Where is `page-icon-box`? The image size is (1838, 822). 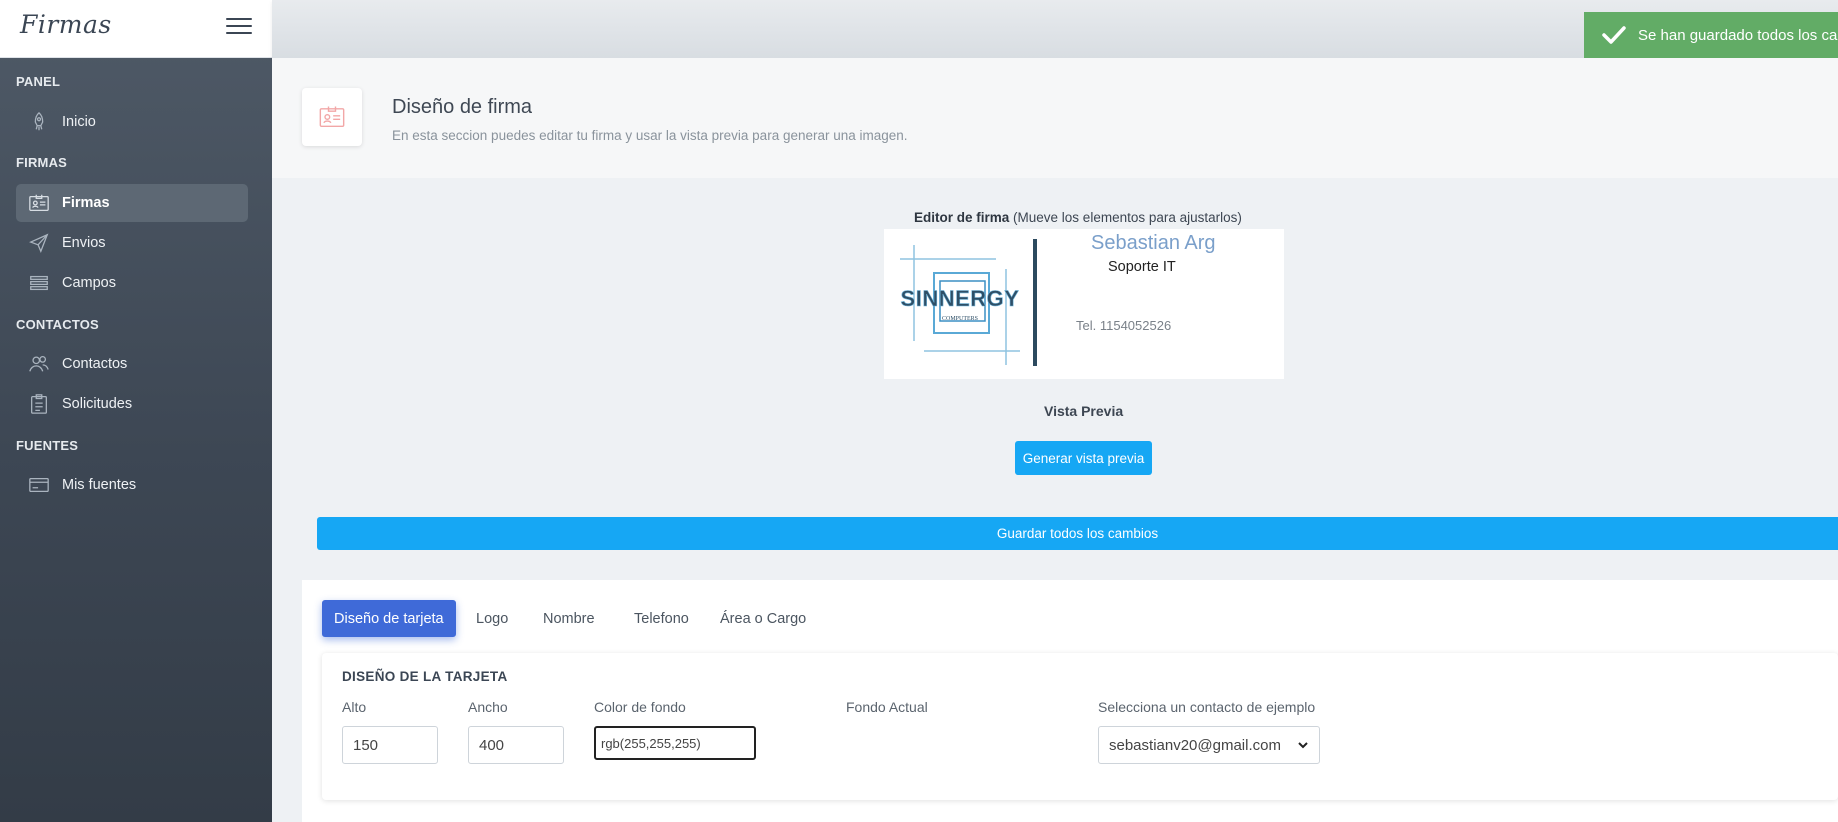 page-icon-box is located at coordinates (332, 117).